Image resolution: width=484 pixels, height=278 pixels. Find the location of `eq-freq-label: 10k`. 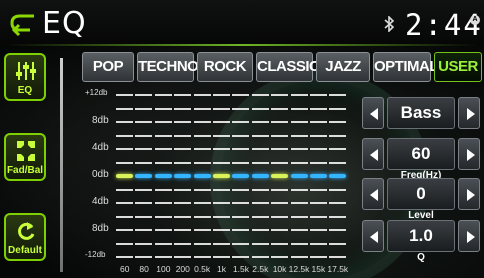

eq-freq-label: 10k is located at coordinates (279, 269).